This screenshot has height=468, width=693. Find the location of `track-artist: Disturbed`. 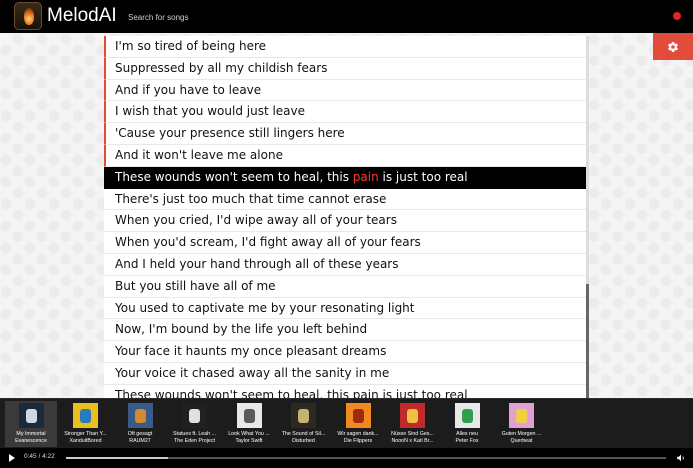

track-artist: Disturbed is located at coordinates (303, 440).